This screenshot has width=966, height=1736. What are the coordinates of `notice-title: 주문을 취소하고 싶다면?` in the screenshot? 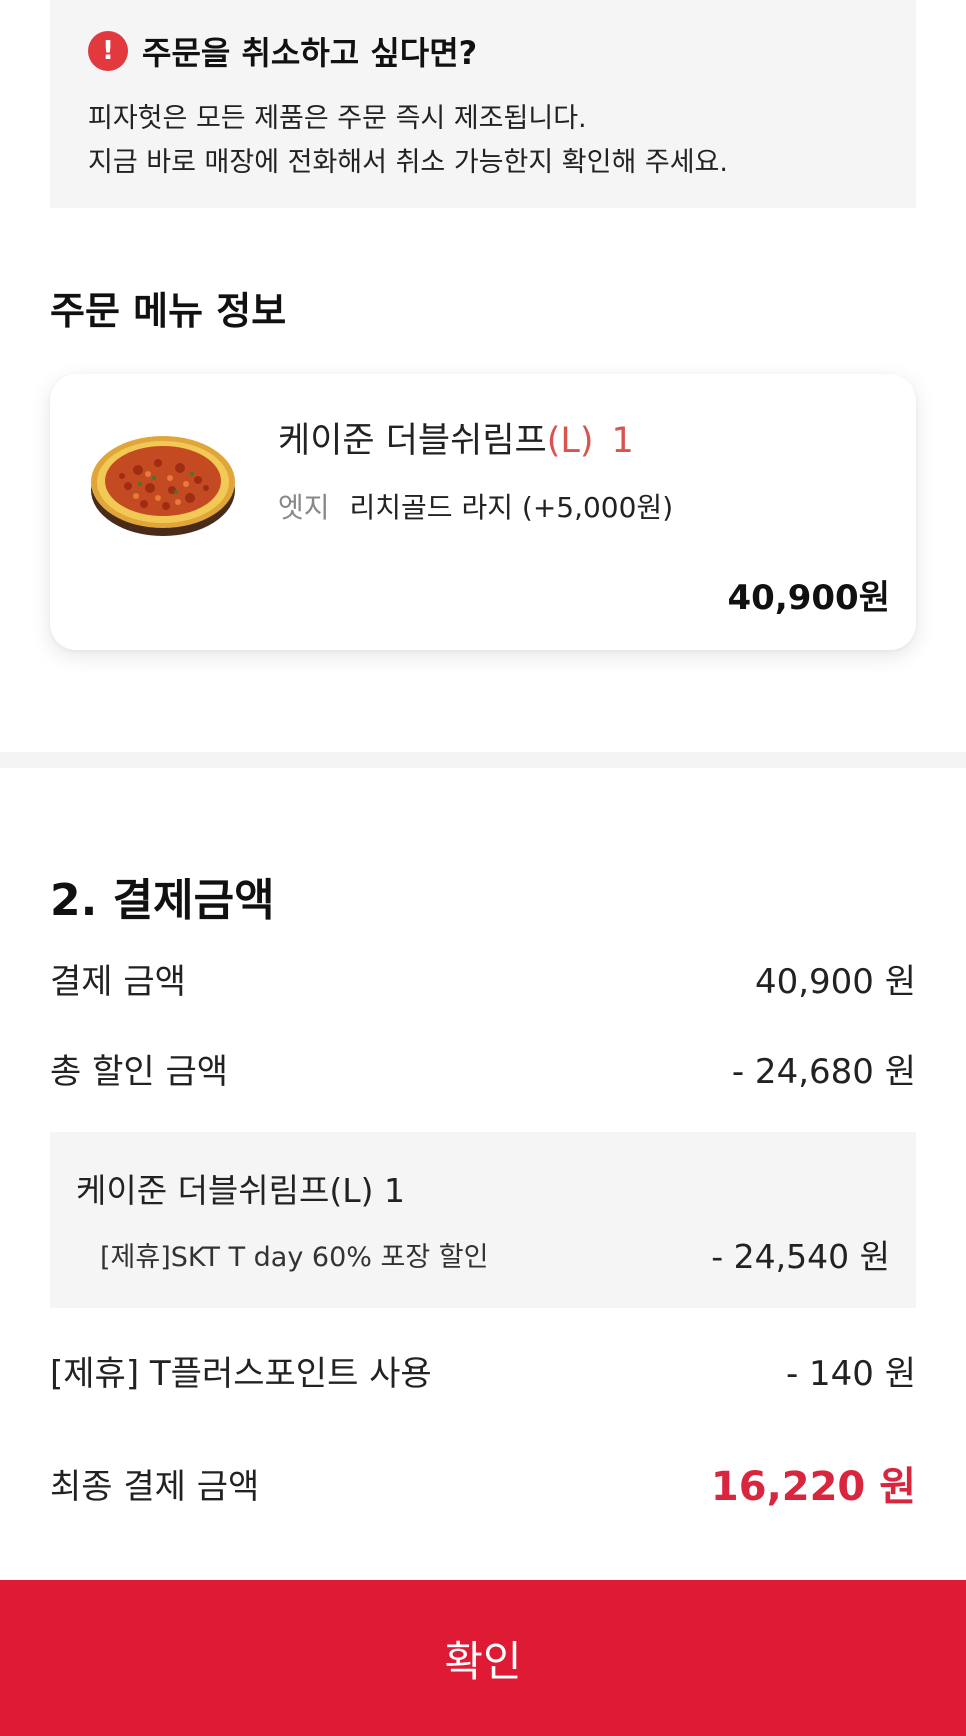 It's located at (310, 53).